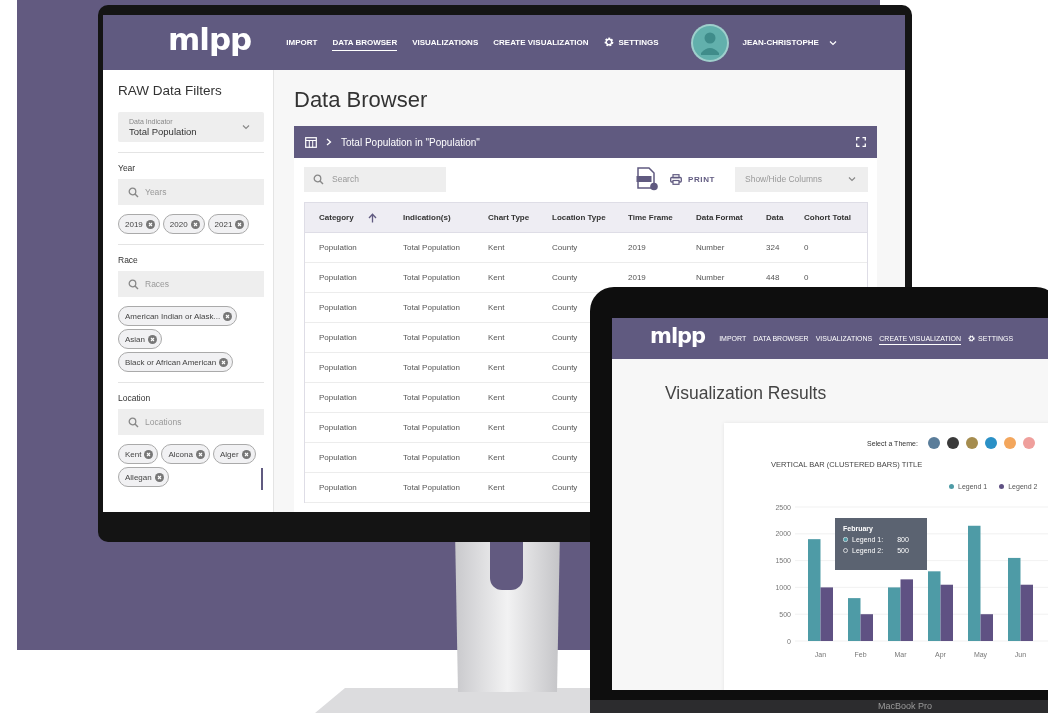 This screenshot has width=1048, height=713. What do you see at coordinates (845, 539) in the screenshot?
I see `series-marker-icon` at bounding box center [845, 539].